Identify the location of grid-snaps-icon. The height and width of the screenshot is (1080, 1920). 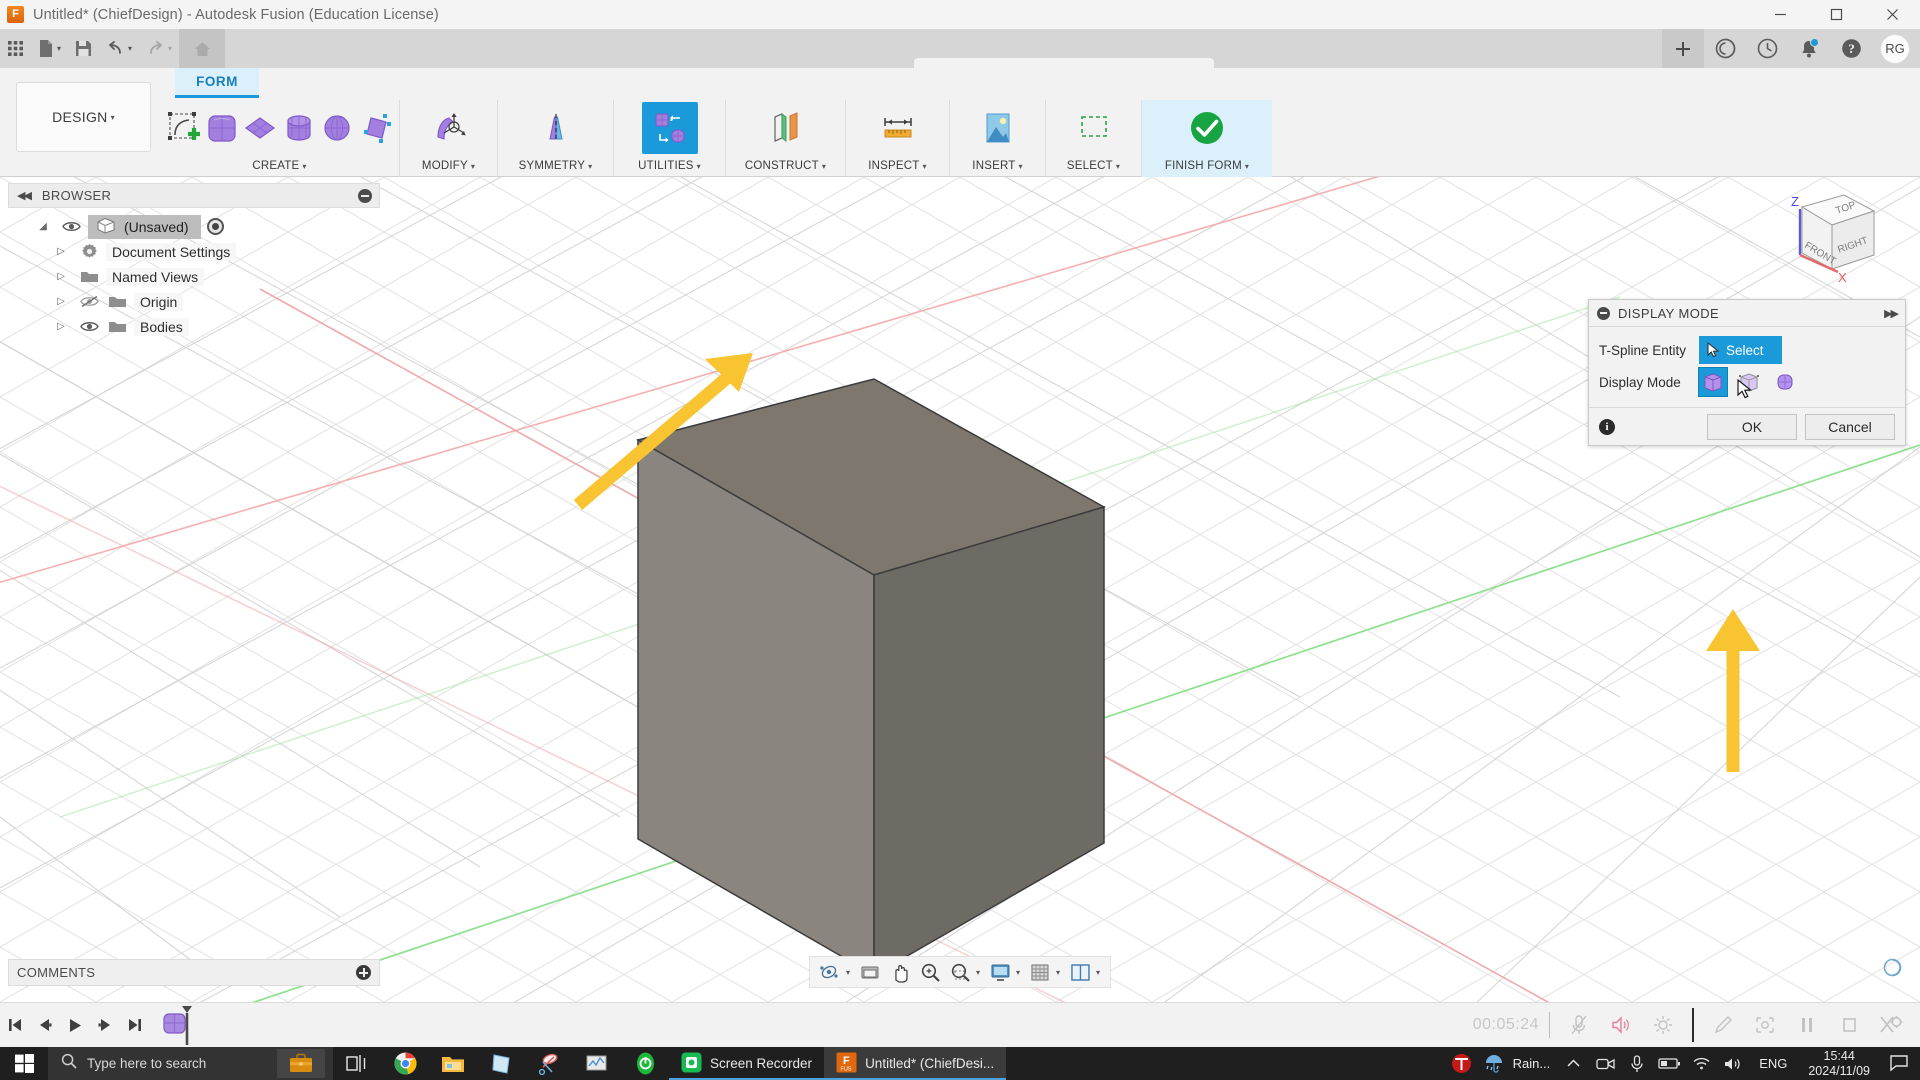
(1040, 972).